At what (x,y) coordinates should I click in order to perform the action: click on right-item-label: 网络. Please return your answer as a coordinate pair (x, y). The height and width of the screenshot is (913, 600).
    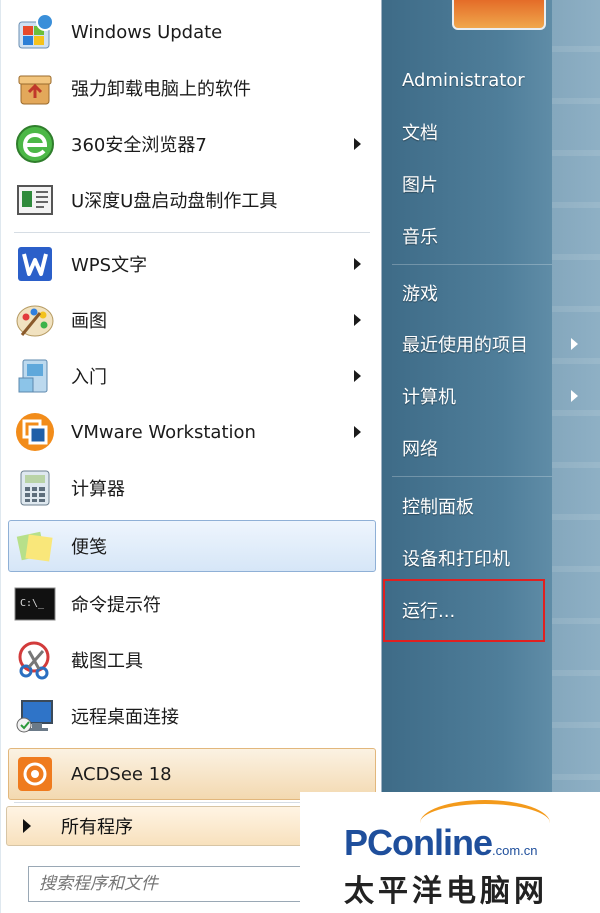
    Looking at the image, I should click on (420, 449).